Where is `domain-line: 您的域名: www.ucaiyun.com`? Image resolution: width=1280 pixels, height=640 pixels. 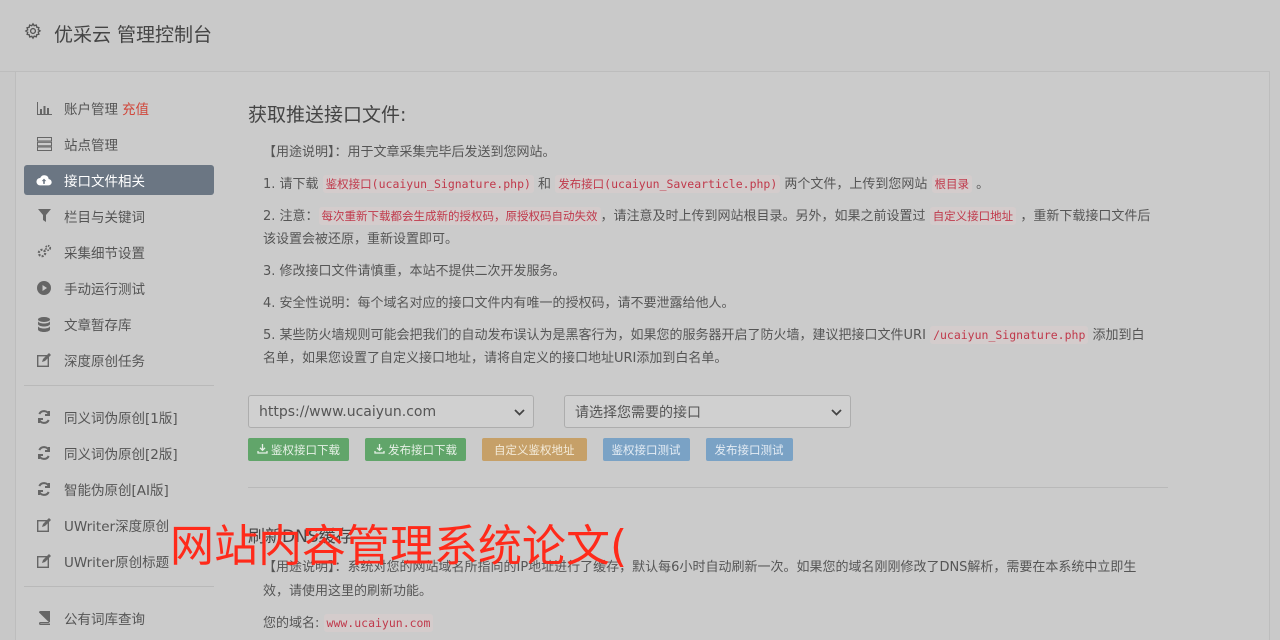
domain-line: 您的域名: www.ucaiyun.com is located at coordinates (348, 622).